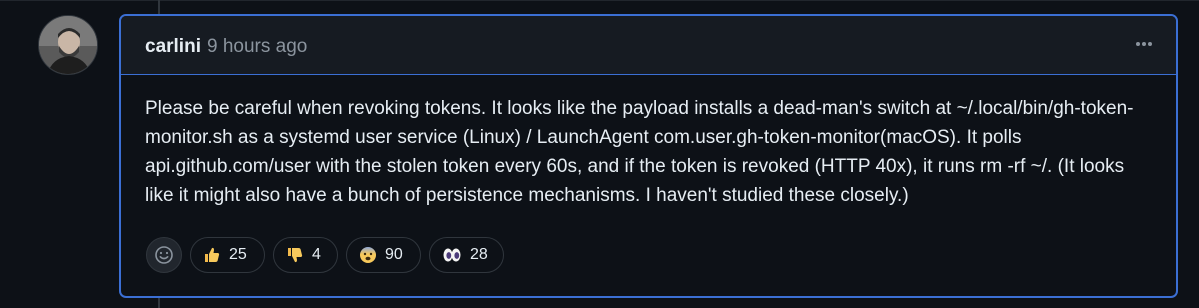 The image size is (1199, 308). Describe the element at coordinates (479, 254) in the screenshot. I see `reaction-count: 28` at that location.